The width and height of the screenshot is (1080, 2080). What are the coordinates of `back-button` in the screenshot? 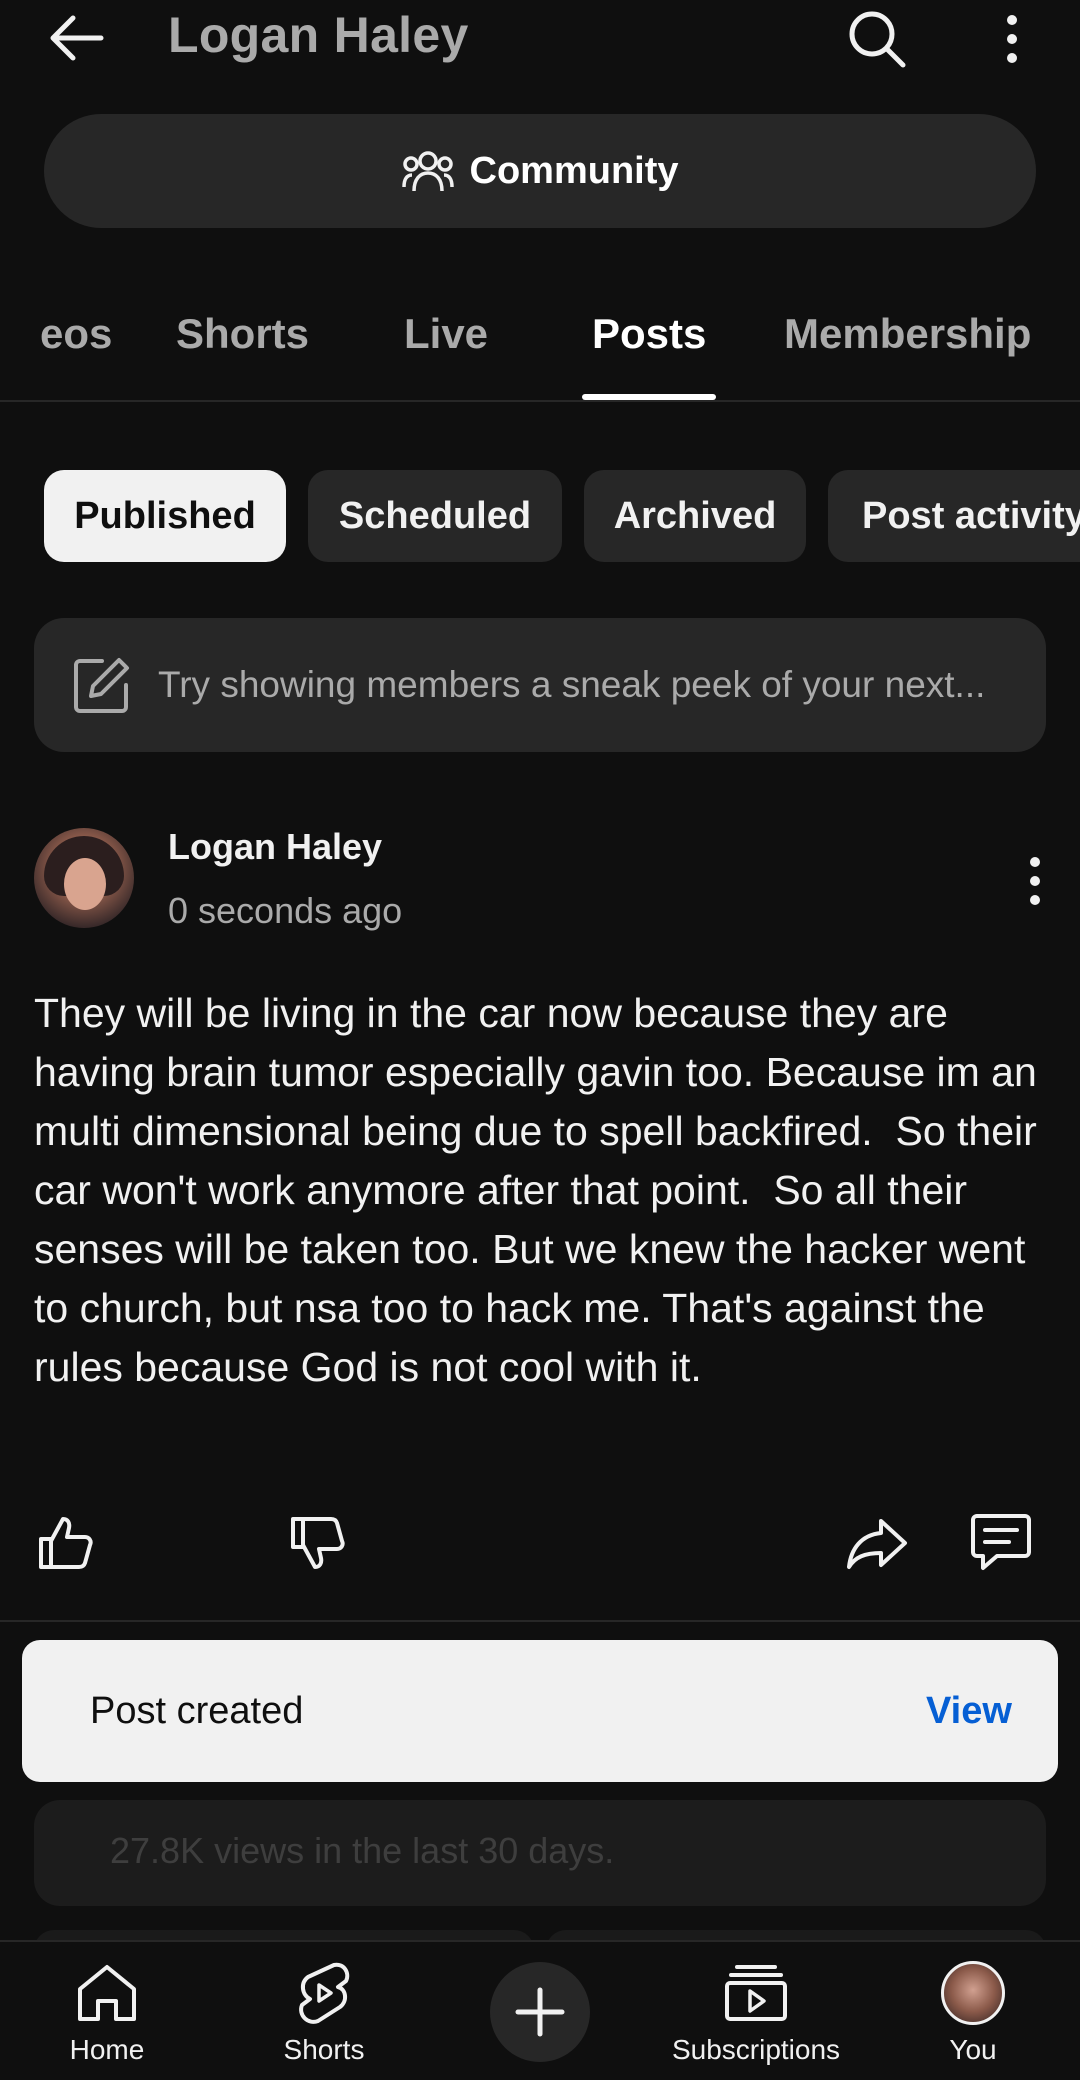 It's located at (77, 38).